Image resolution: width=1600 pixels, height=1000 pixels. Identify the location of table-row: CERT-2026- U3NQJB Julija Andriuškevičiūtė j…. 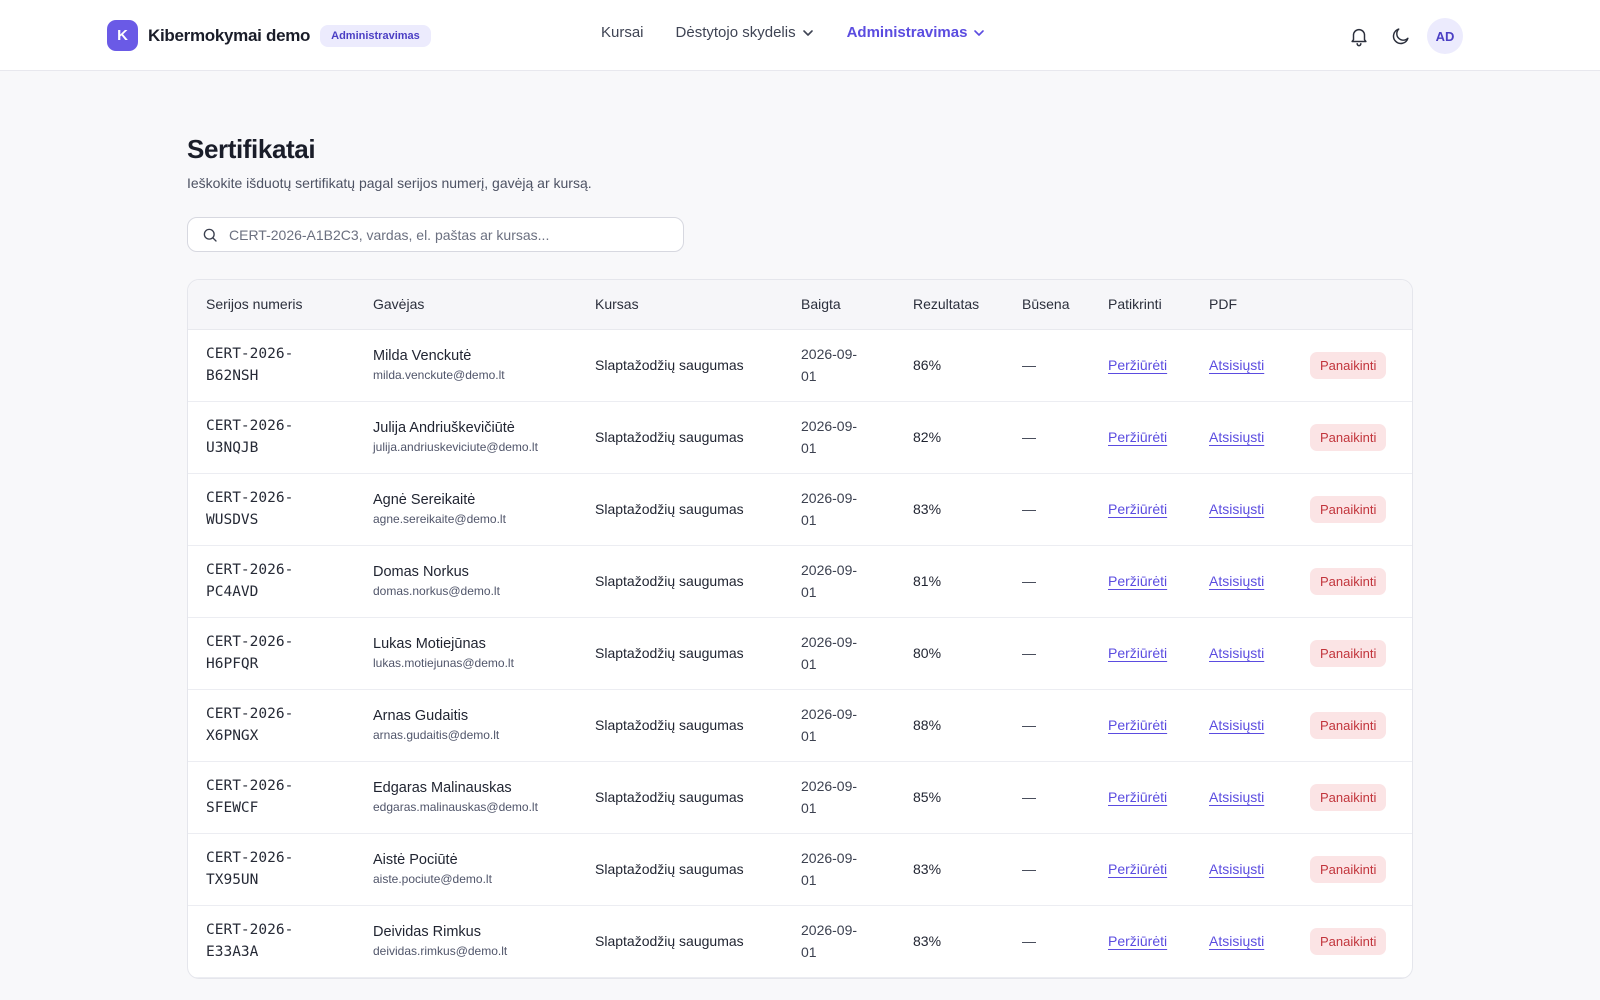
(800, 437).